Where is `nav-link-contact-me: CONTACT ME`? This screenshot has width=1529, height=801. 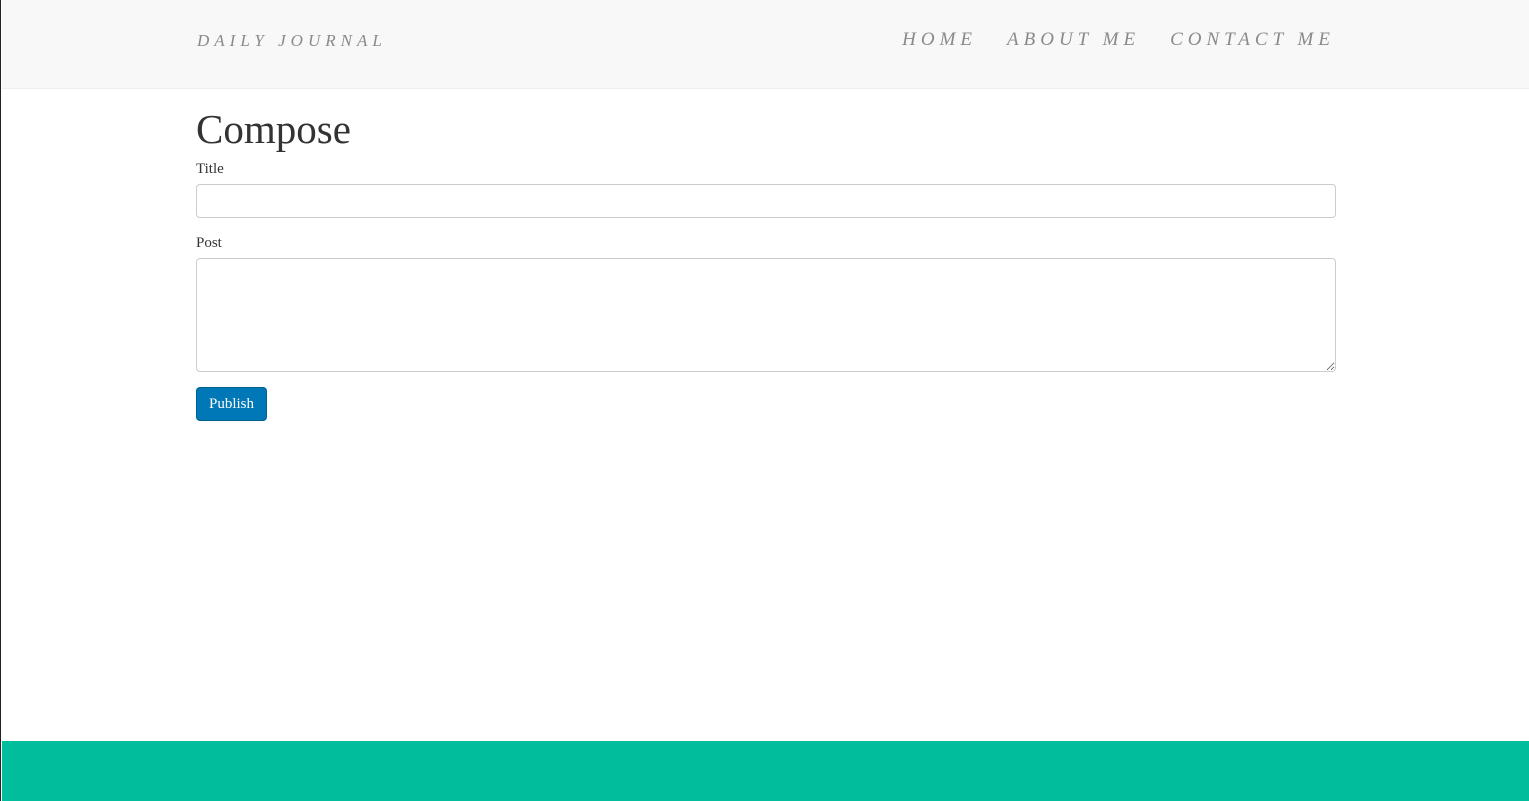
nav-link-contact-me: CONTACT ME is located at coordinates (1252, 40).